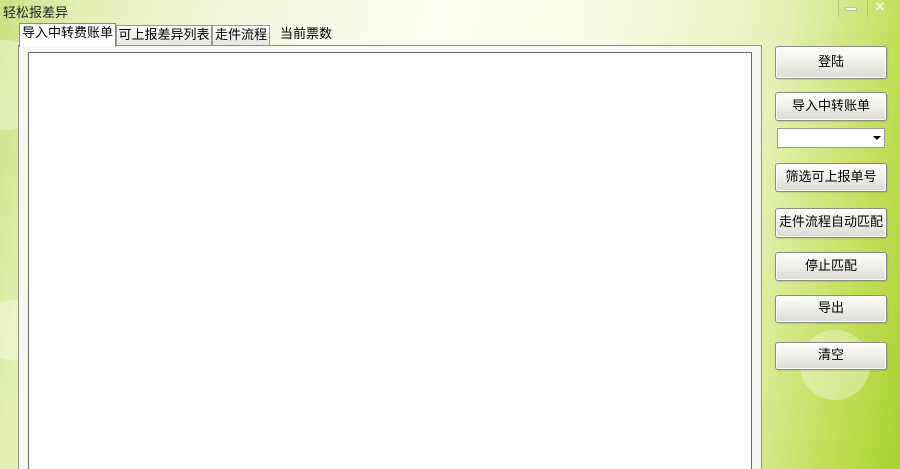  I want to click on filter-reportable-numbers-button: 筛选可上报单号, so click(831, 177).